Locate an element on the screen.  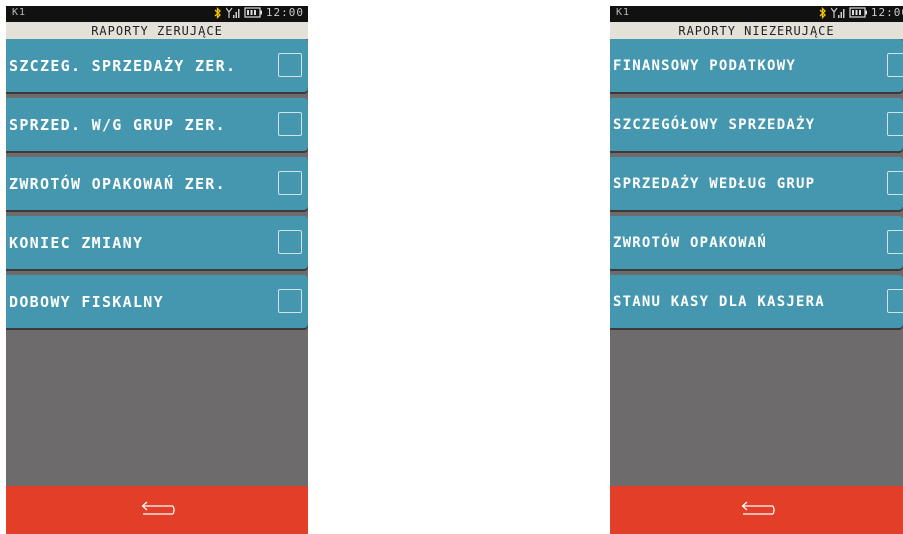
report-item-sprzed-wg-grup-zer: SPRZED. W/G GRUP ZER. is located at coordinates (157, 124).